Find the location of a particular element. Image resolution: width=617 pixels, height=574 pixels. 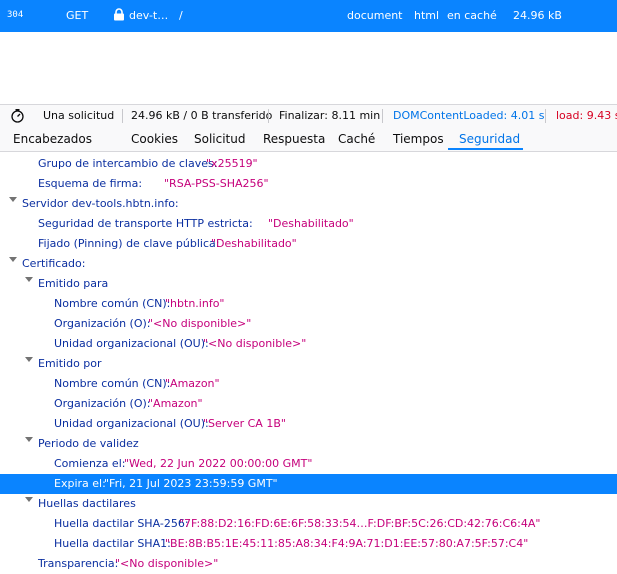

summary-finish: Finalizar: 8.11 min is located at coordinates (330, 115).